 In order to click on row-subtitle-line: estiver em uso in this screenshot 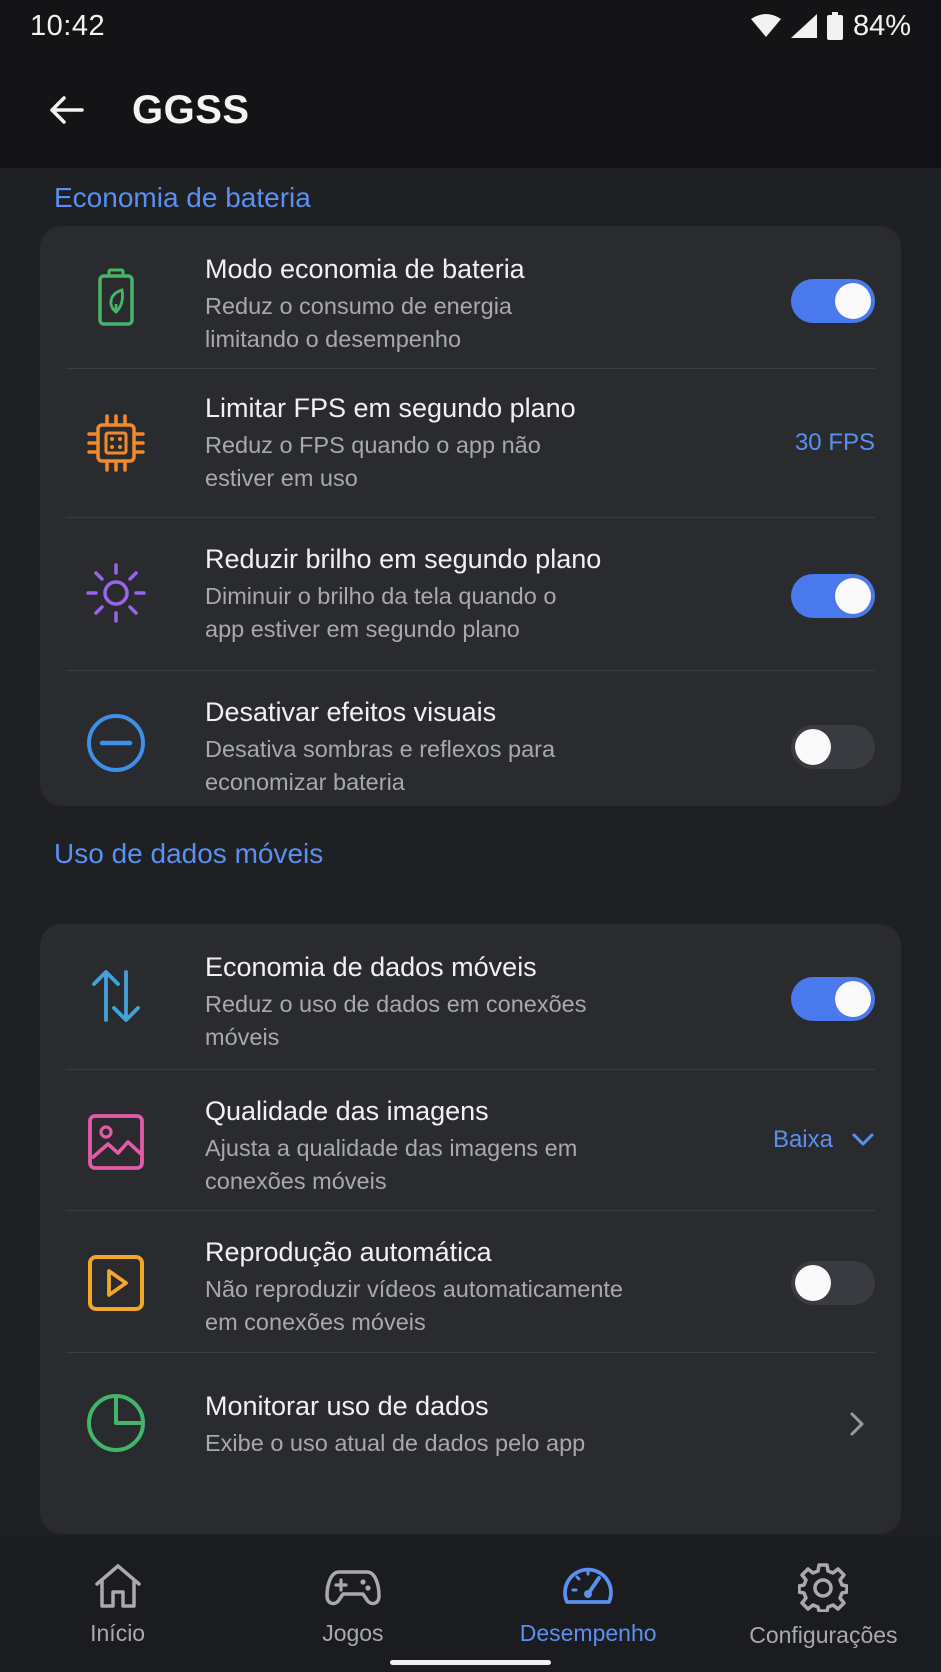, I will do `click(281, 478)`.